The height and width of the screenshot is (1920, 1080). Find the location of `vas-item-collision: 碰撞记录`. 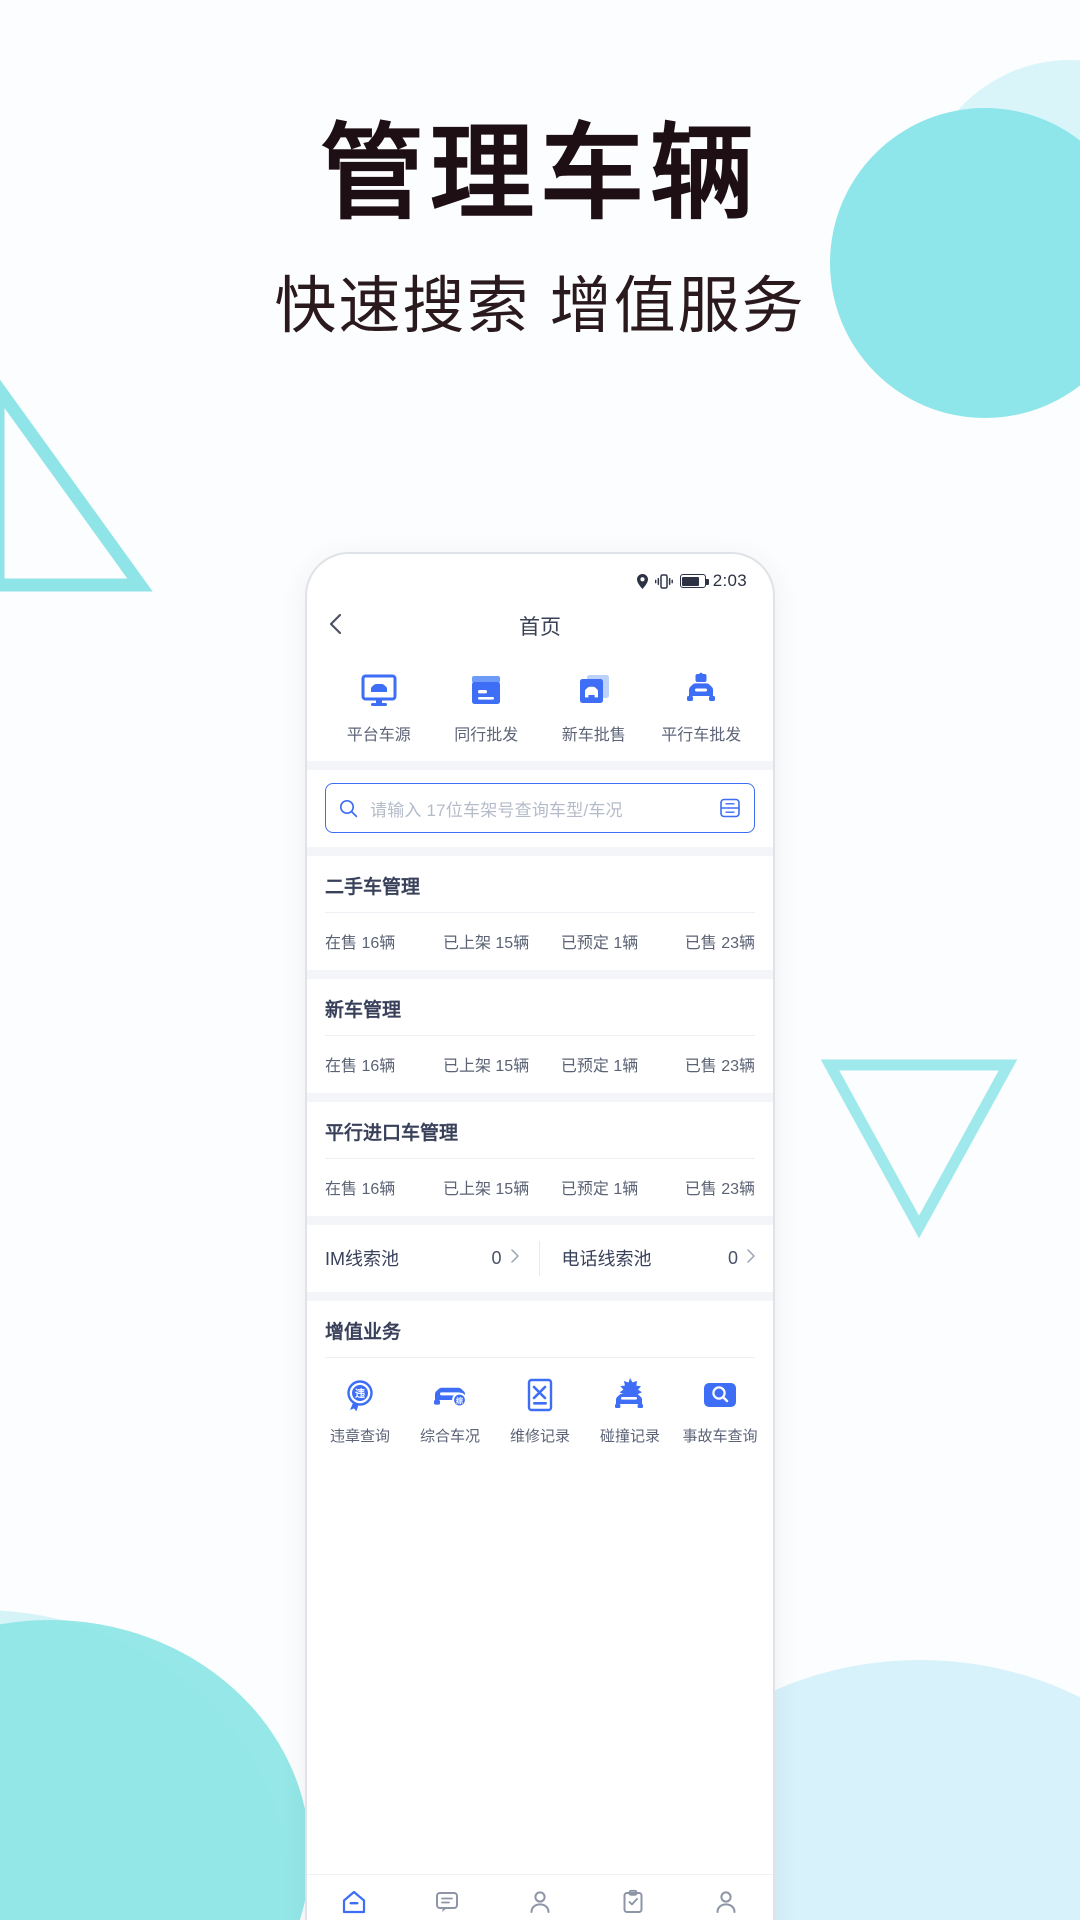

vas-item-collision: 碰撞记录 is located at coordinates (630, 1411).